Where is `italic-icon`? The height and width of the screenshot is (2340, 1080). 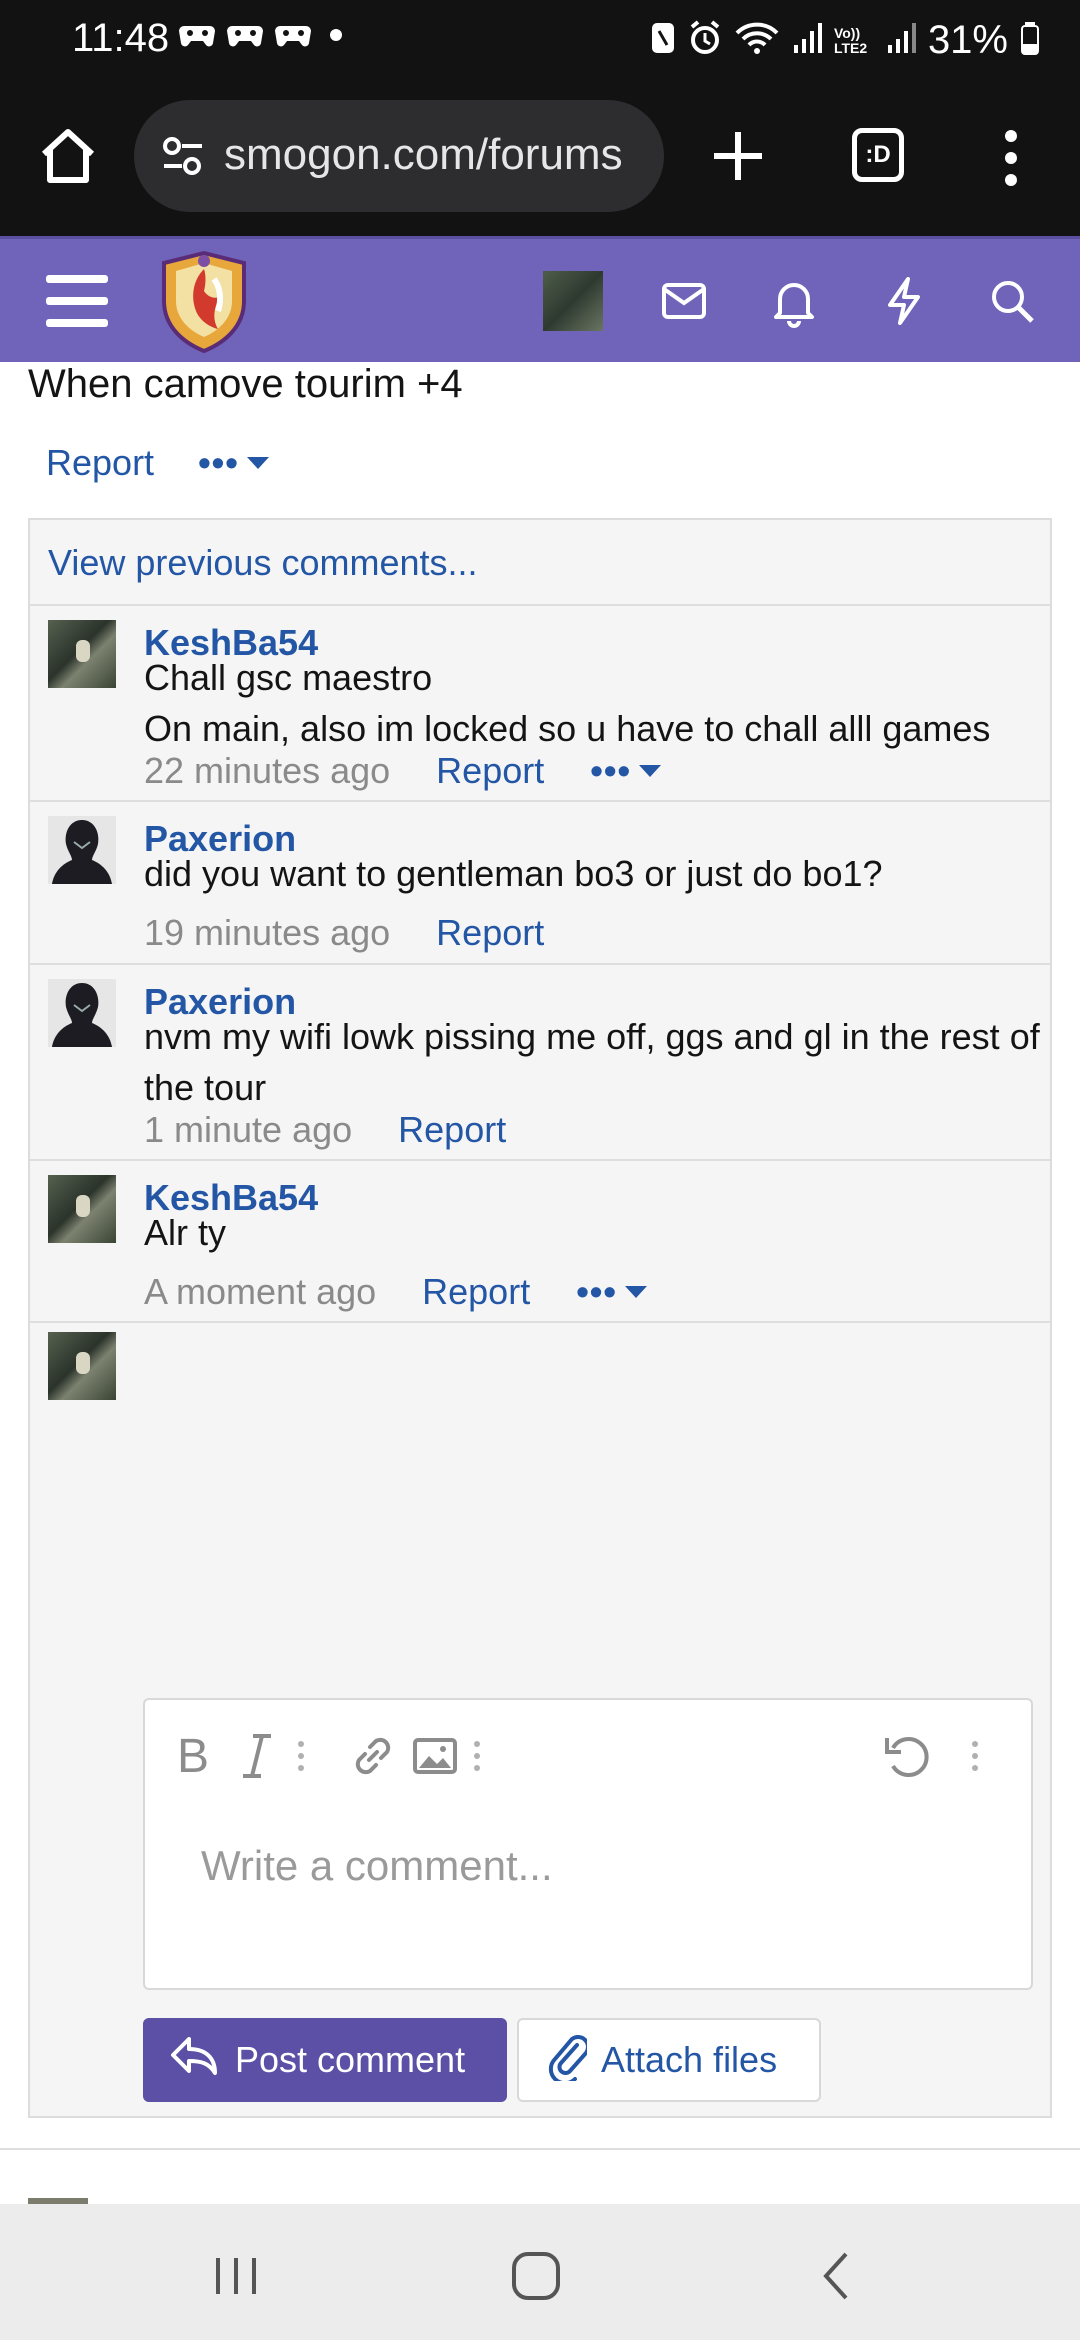 italic-icon is located at coordinates (255, 1758).